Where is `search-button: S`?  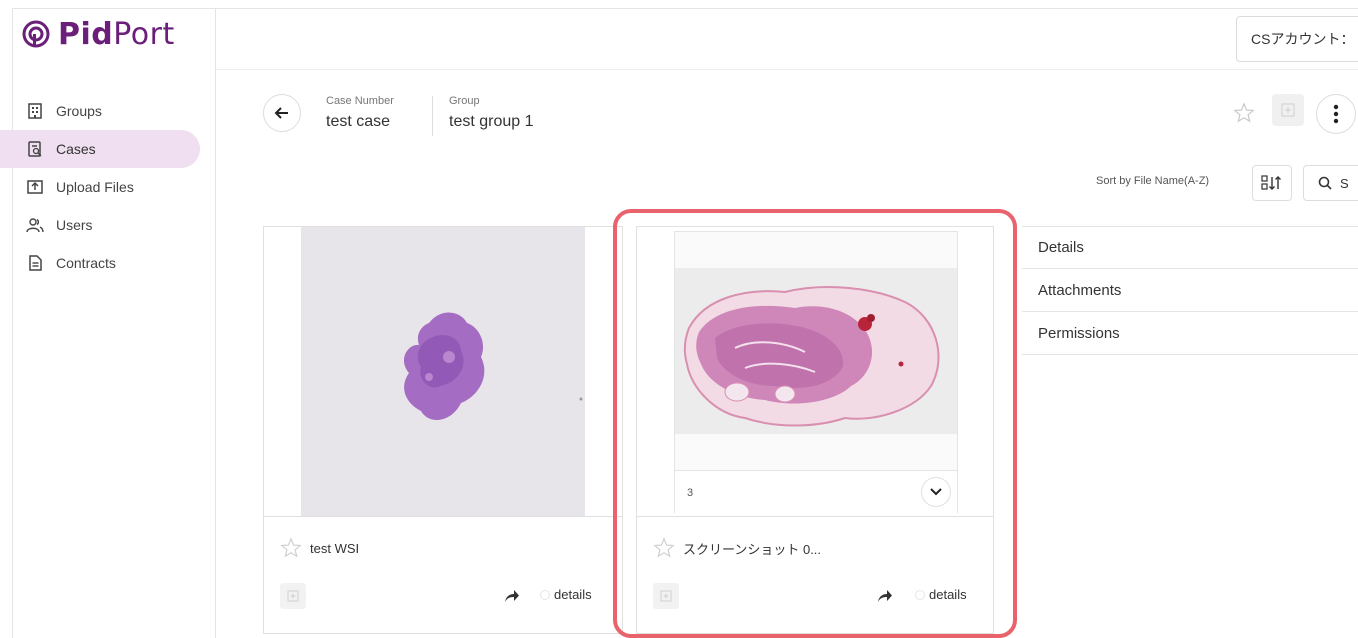
search-button: S is located at coordinates (1330, 183).